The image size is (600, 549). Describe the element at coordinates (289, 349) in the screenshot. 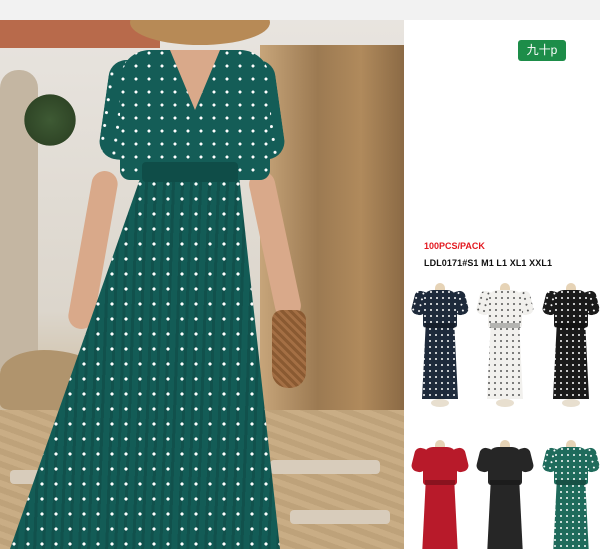

I see `woven-bag` at that location.